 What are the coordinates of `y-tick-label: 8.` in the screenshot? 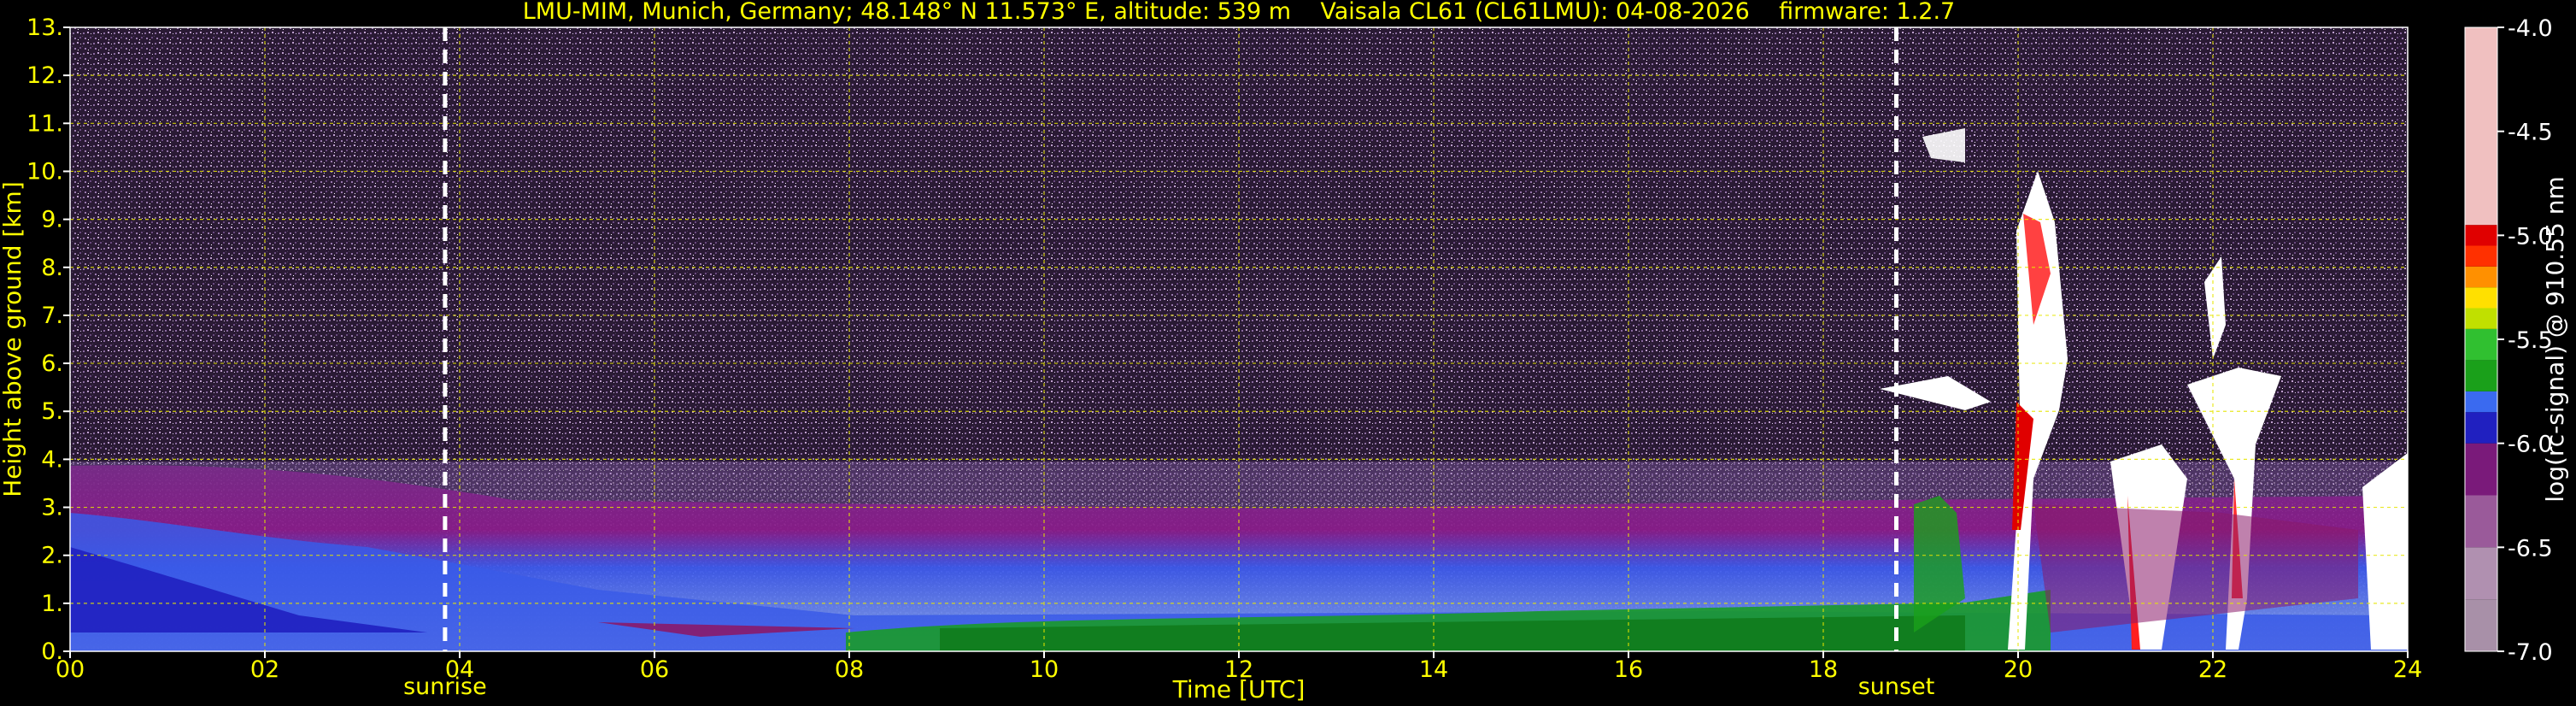 It's located at (52, 268).